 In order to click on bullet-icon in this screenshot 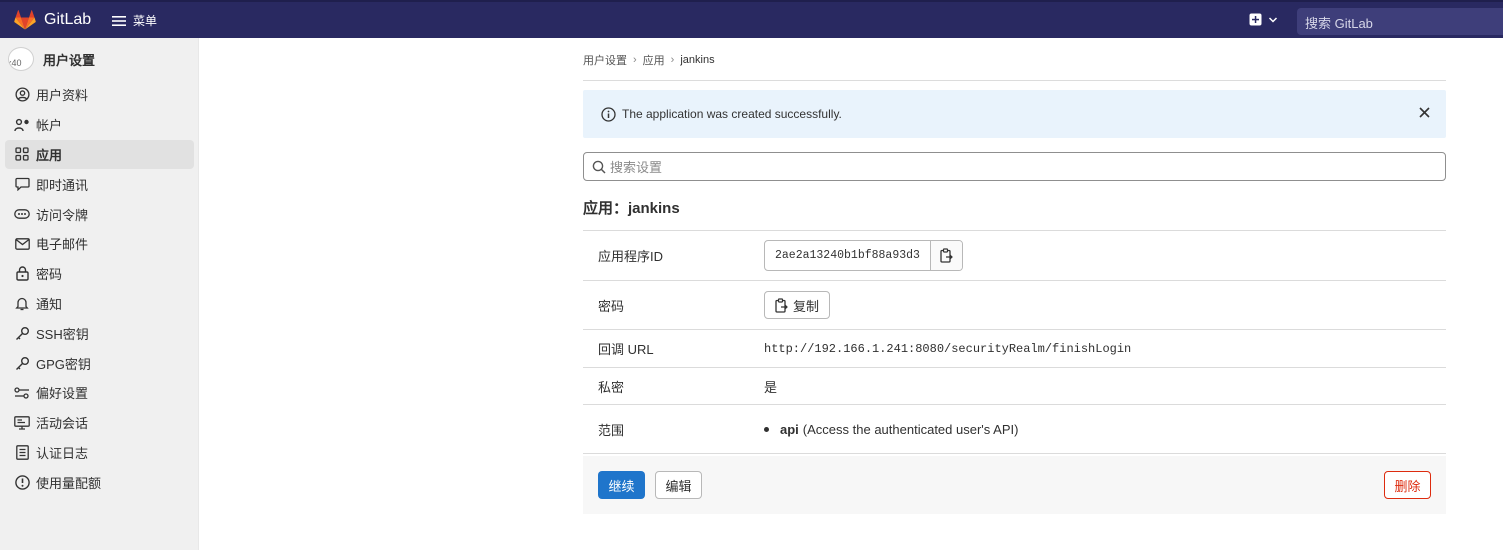, I will do `click(766, 429)`.